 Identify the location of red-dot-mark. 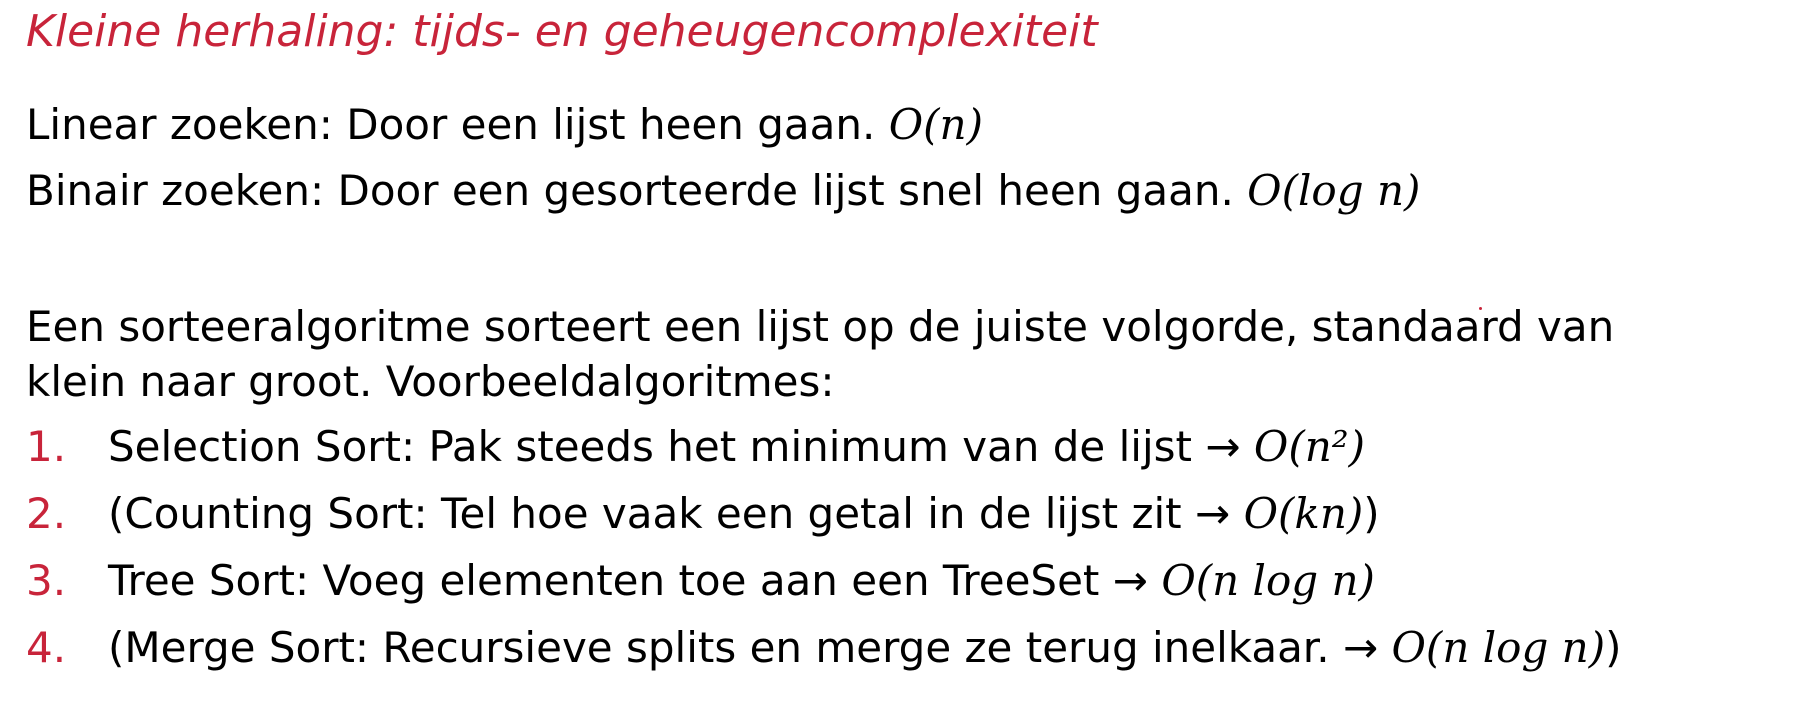
(1480, 308).